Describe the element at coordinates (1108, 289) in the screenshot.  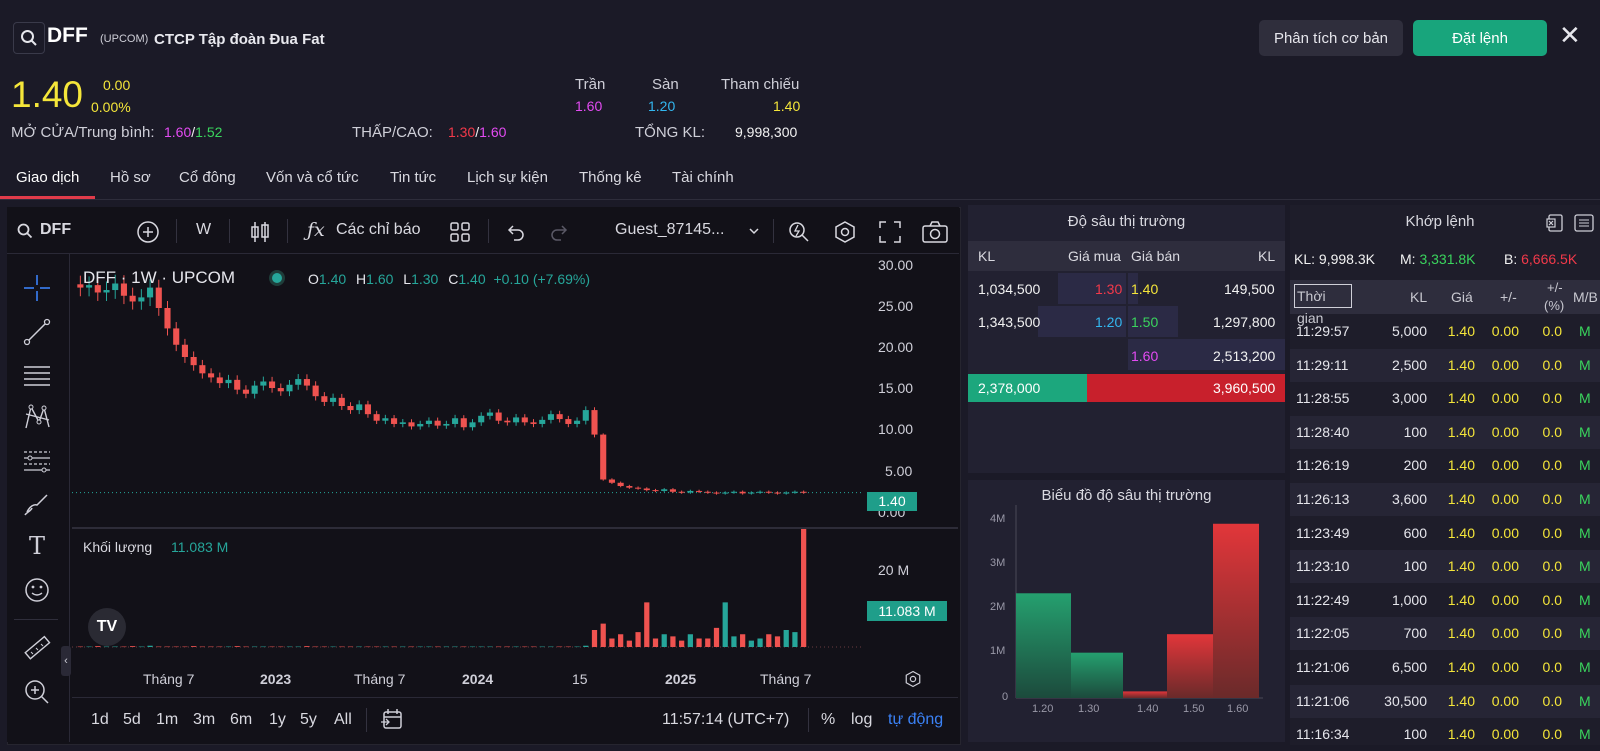
I see `bid-price: 1.30` at that location.